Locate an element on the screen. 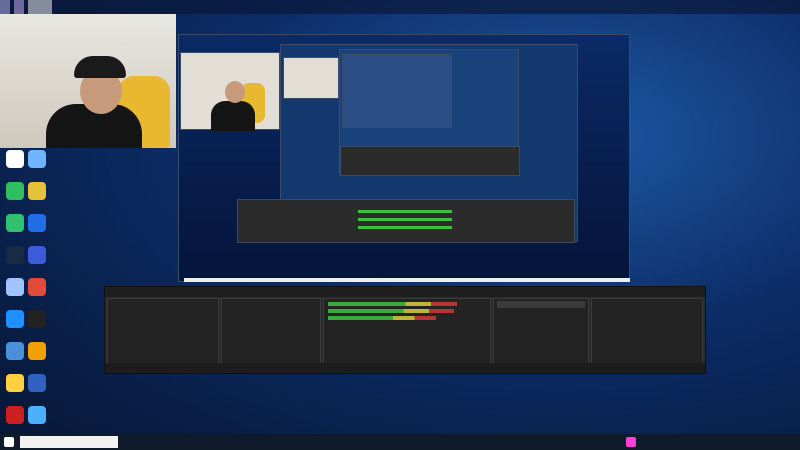 Image resolution: width=800 pixels, height=450 pixels. tray-icons-strip is located at coordinates (26, 7).